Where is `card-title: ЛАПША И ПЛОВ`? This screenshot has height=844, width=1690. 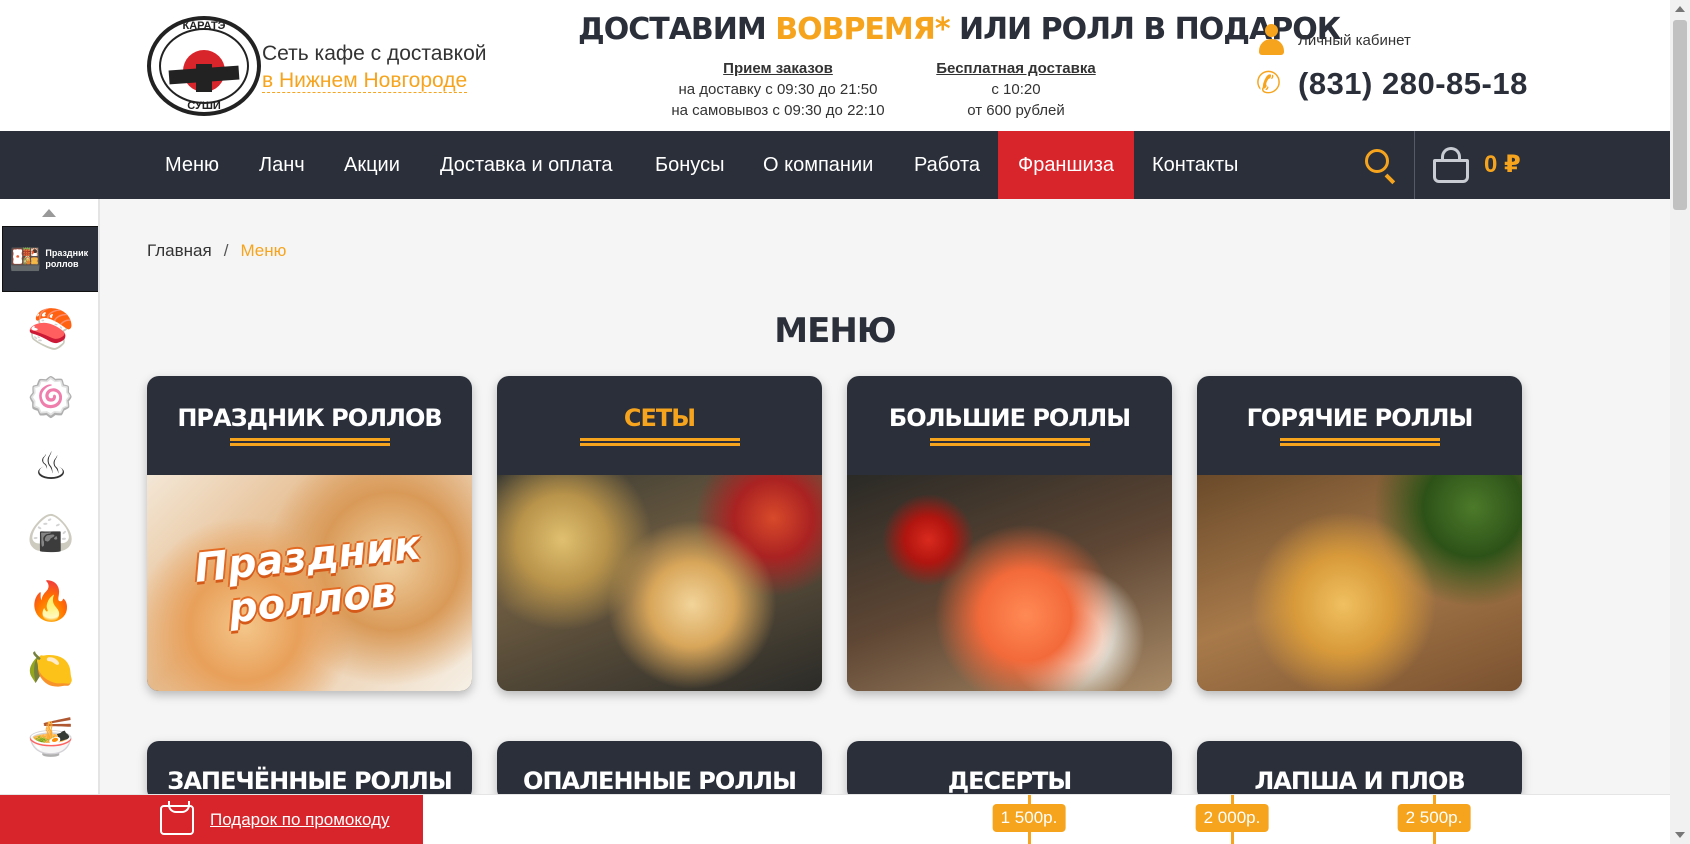 card-title: ЛАПША И ПЛОВ is located at coordinates (1359, 781).